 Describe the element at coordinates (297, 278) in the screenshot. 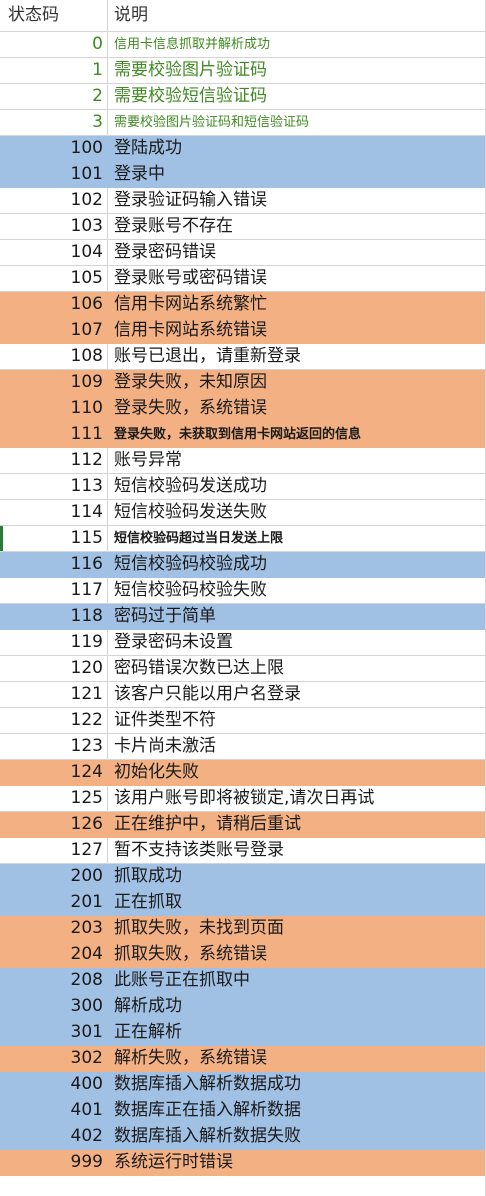

I see `description-cell: 登录账号或密码错误` at that location.